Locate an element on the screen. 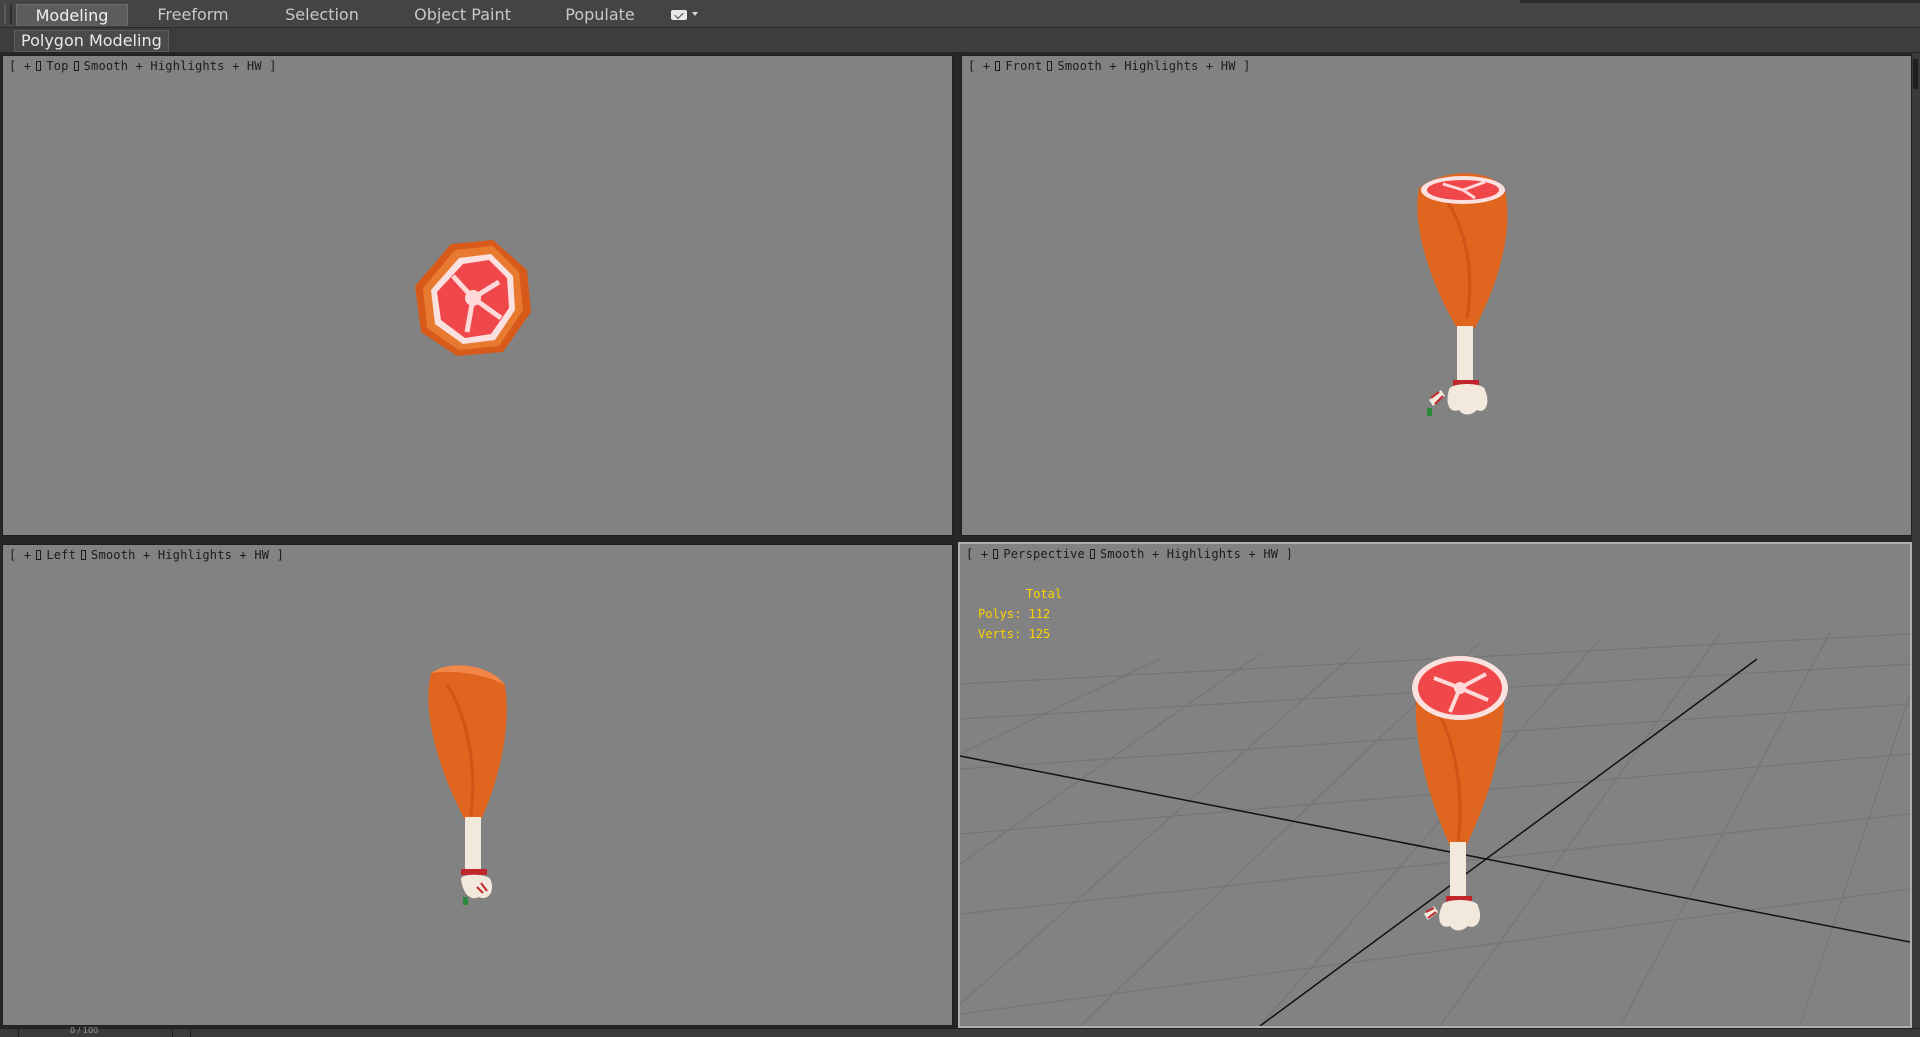  viewport-label-front: [ + Front Smooth + Highlights + HW ] is located at coordinates (1109, 66).